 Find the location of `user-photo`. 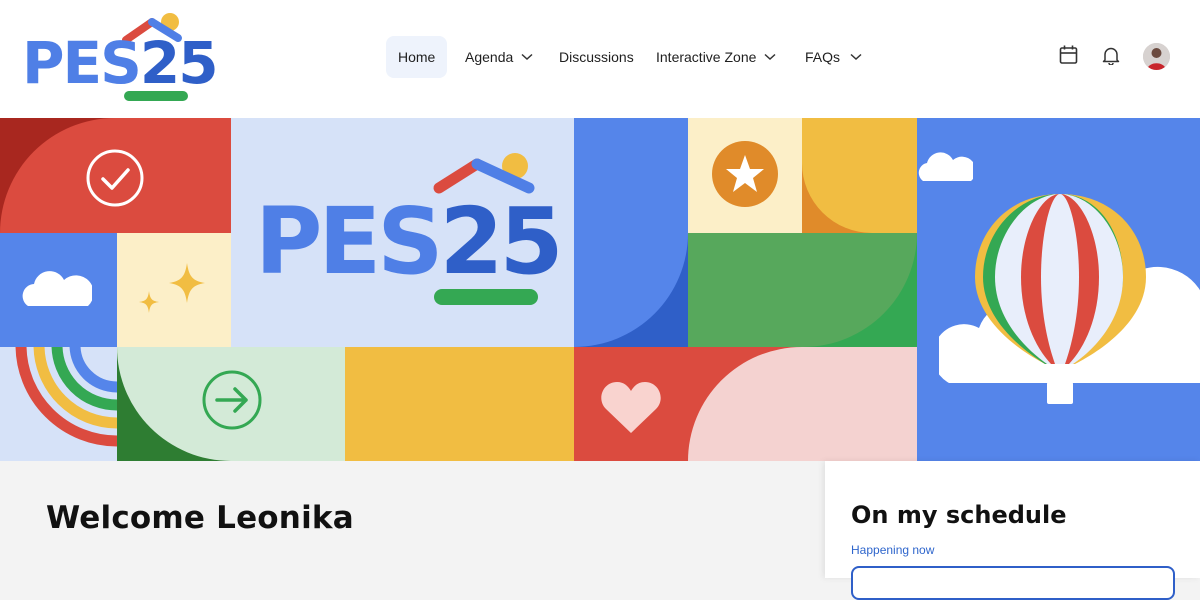

user-photo is located at coordinates (1156, 56).